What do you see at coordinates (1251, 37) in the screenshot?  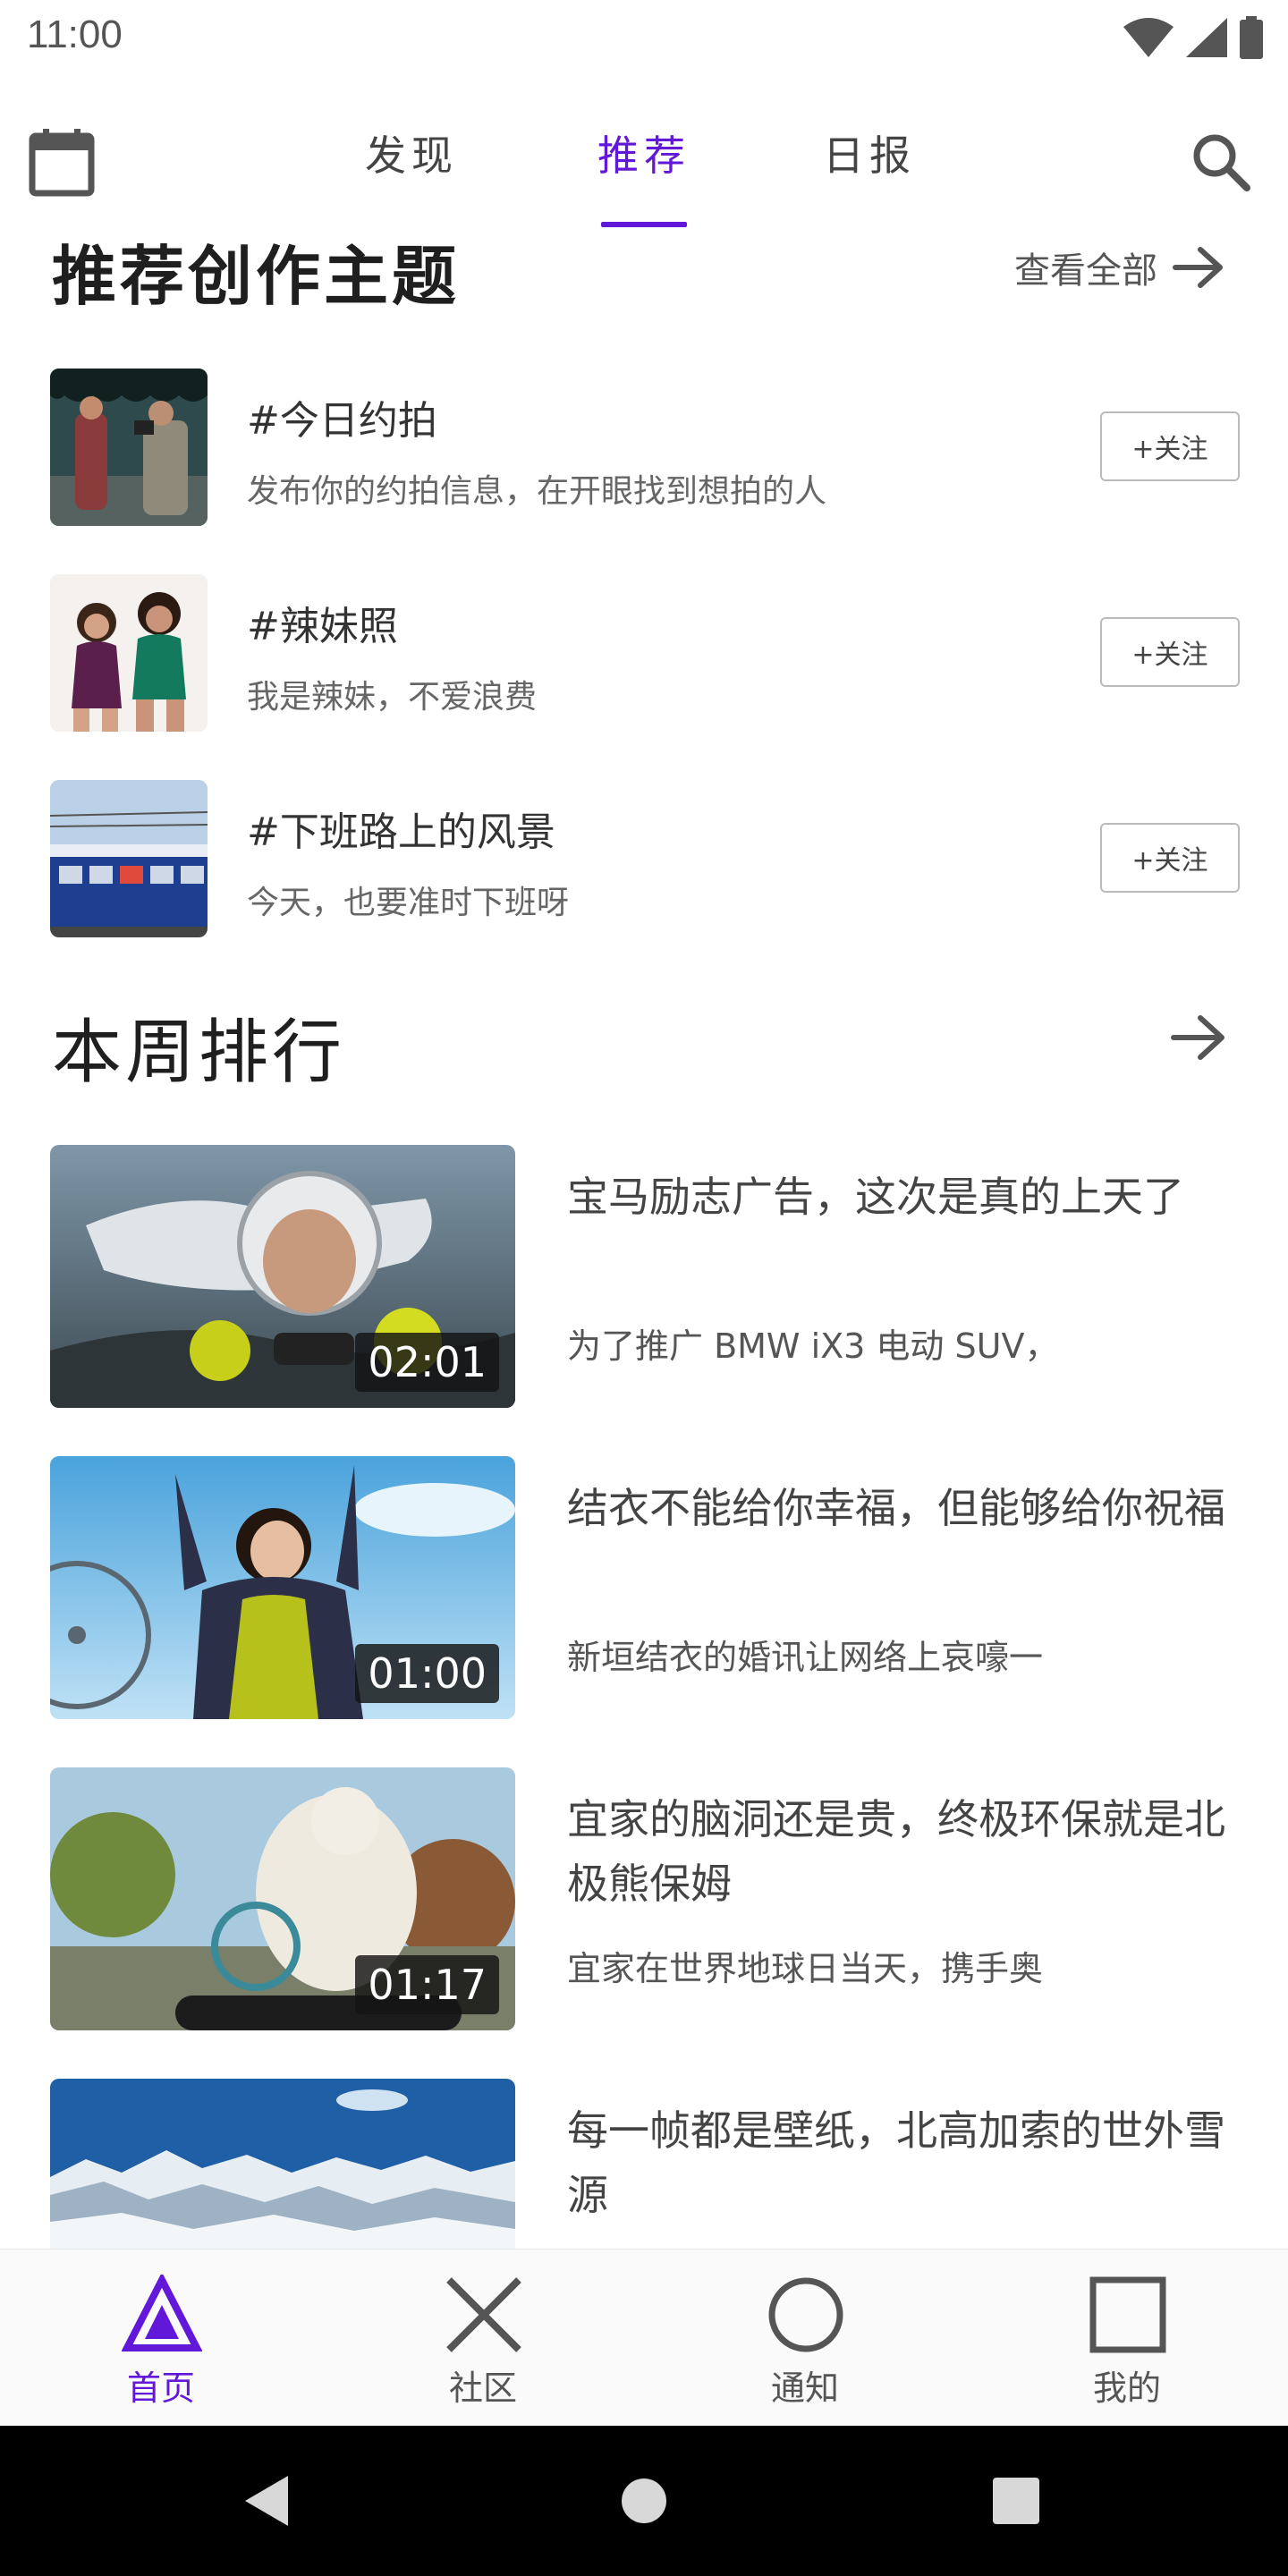 I see `battery-icon` at bounding box center [1251, 37].